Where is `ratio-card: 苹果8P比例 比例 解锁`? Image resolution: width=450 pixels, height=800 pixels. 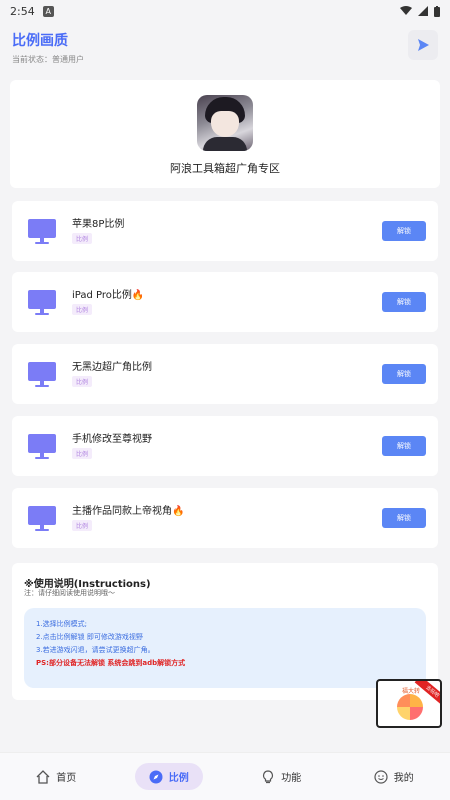 ratio-card: 苹果8P比例 比例 解锁 is located at coordinates (225, 231).